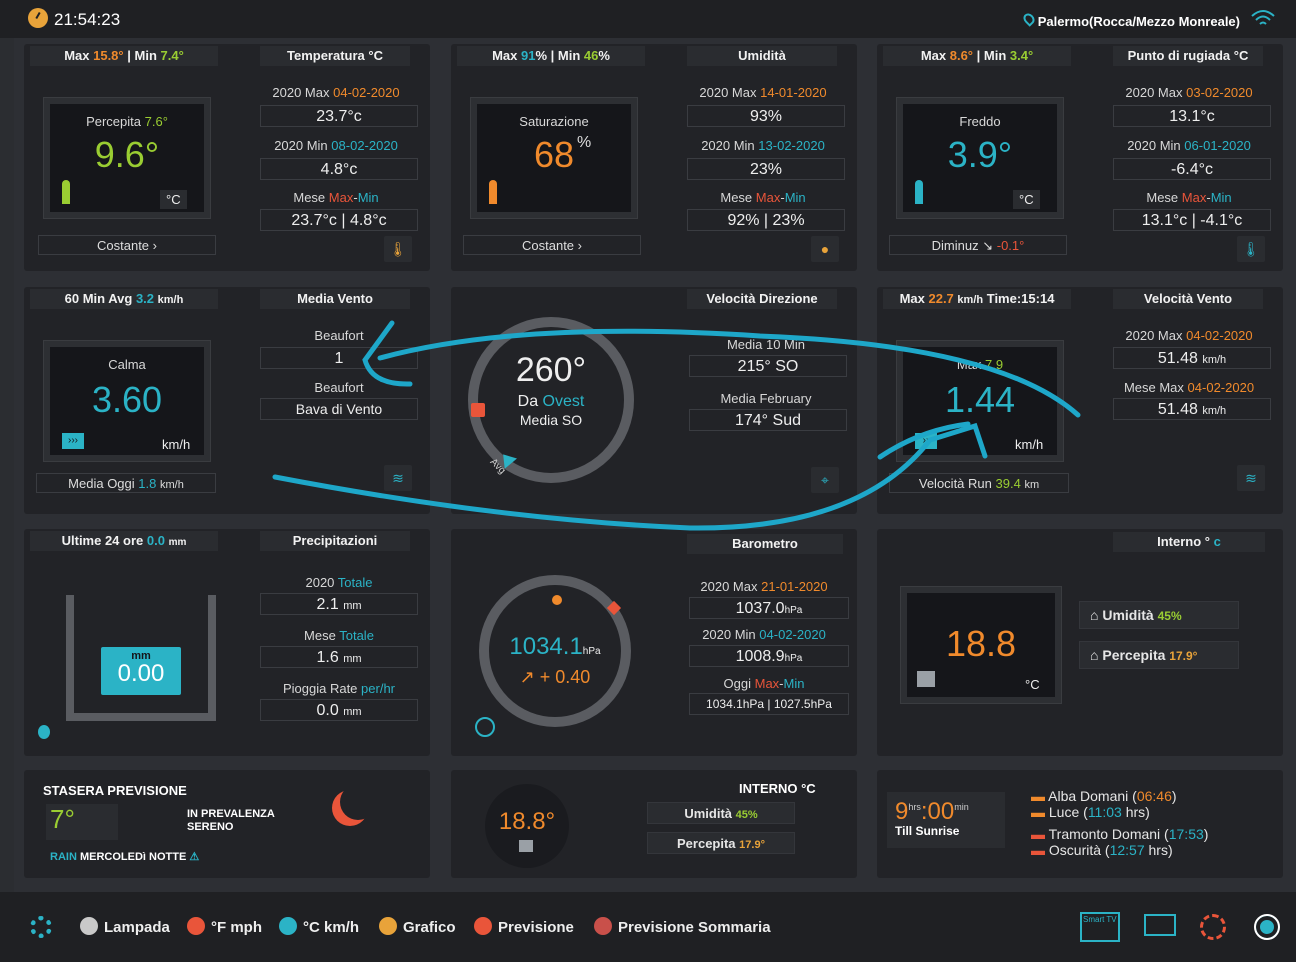  Describe the element at coordinates (1160, 925) in the screenshot. I see `desktop-icon` at that location.